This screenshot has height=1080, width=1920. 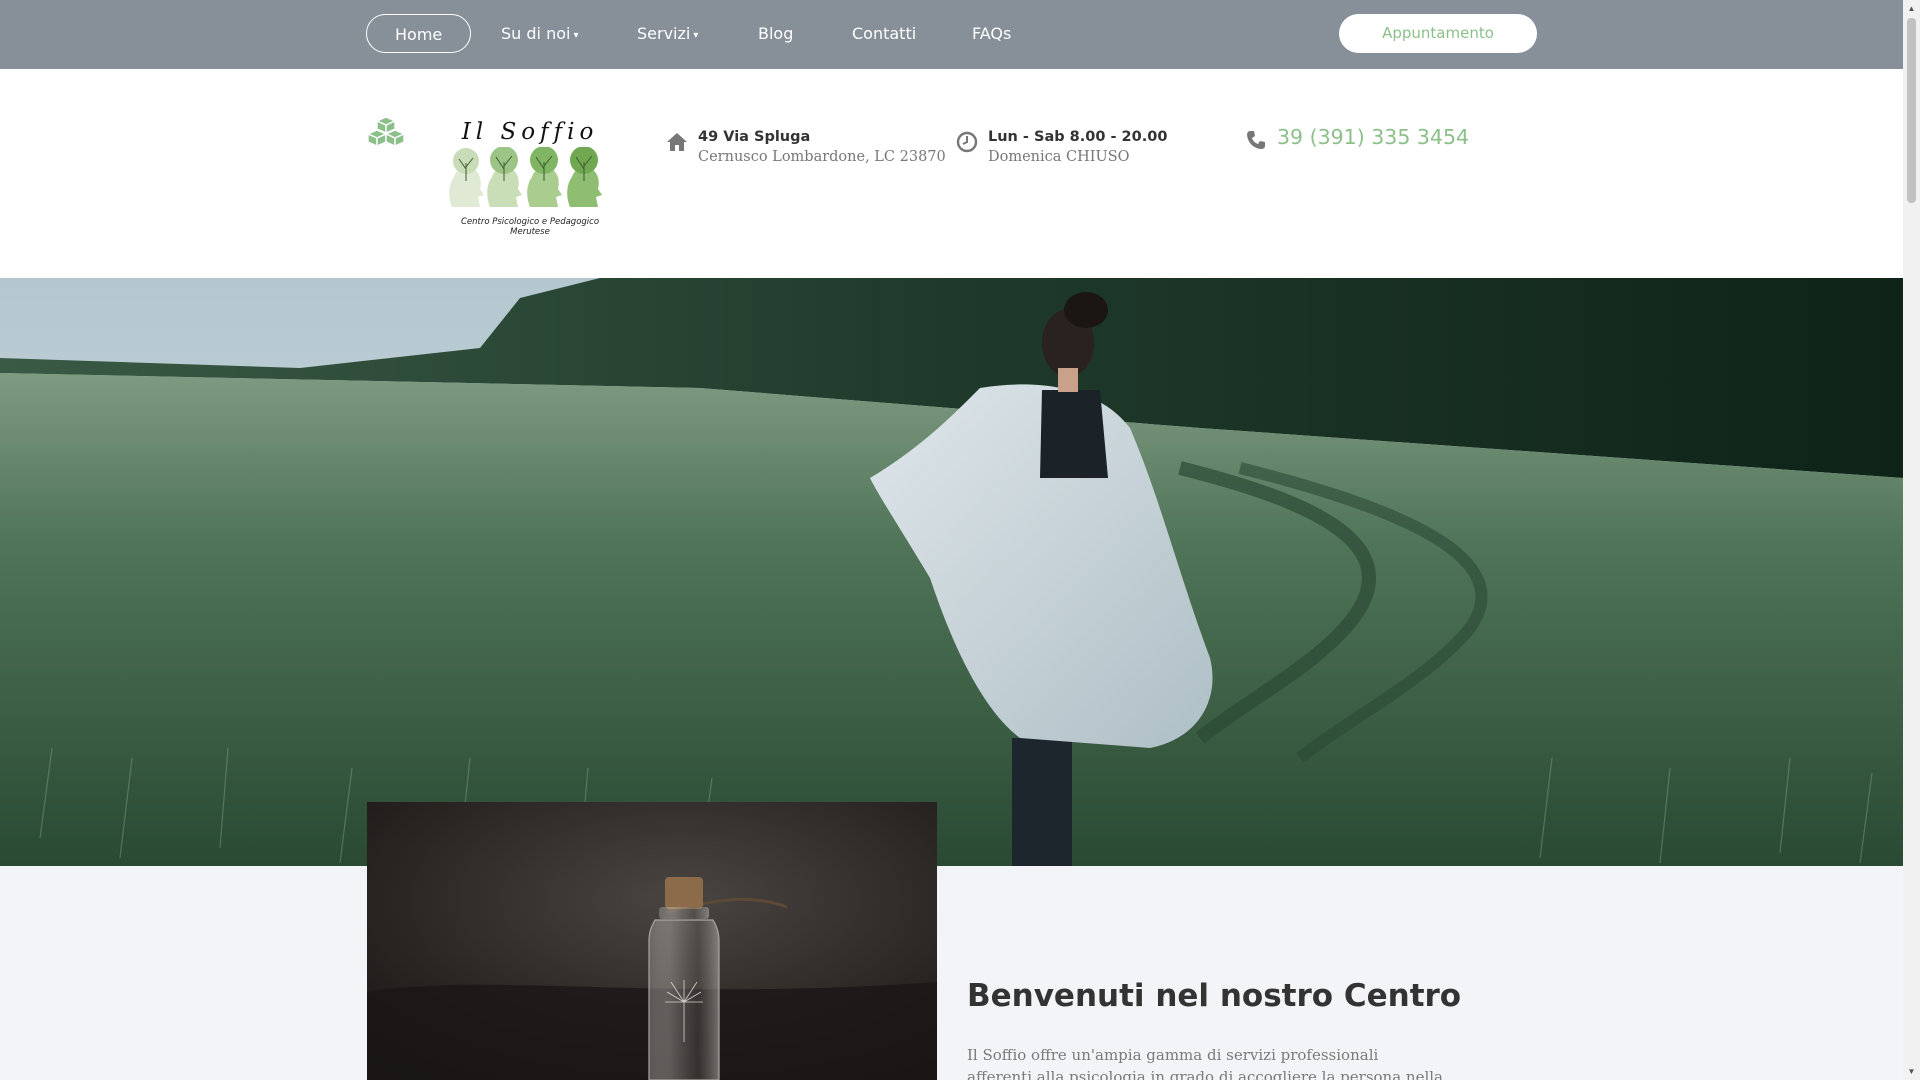 What do you see at coordinates (1911, 8) in the screenshot?
I see `scroll-up-arrow-icon: ▲` at bounding box center [1911, 8].